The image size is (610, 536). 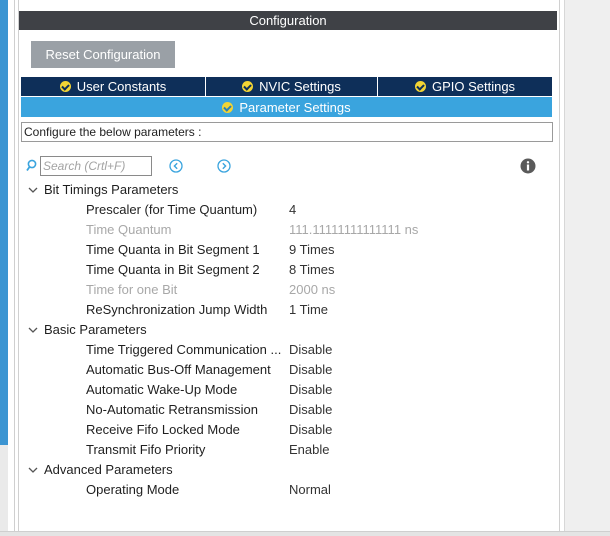 I want to click on param-value: 2000 ns, so click(x=312, y=289).